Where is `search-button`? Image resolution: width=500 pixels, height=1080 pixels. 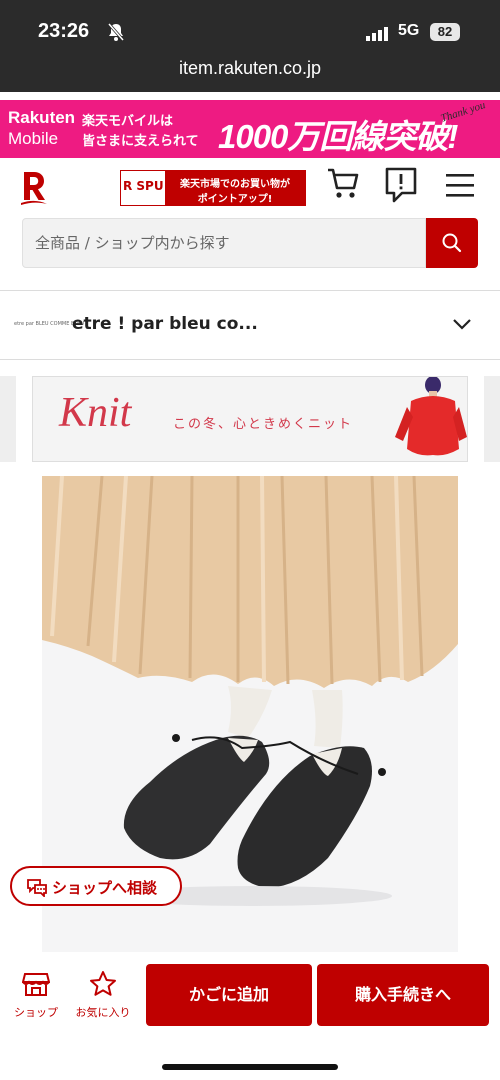
search-button is located at coordinates (452, 243).